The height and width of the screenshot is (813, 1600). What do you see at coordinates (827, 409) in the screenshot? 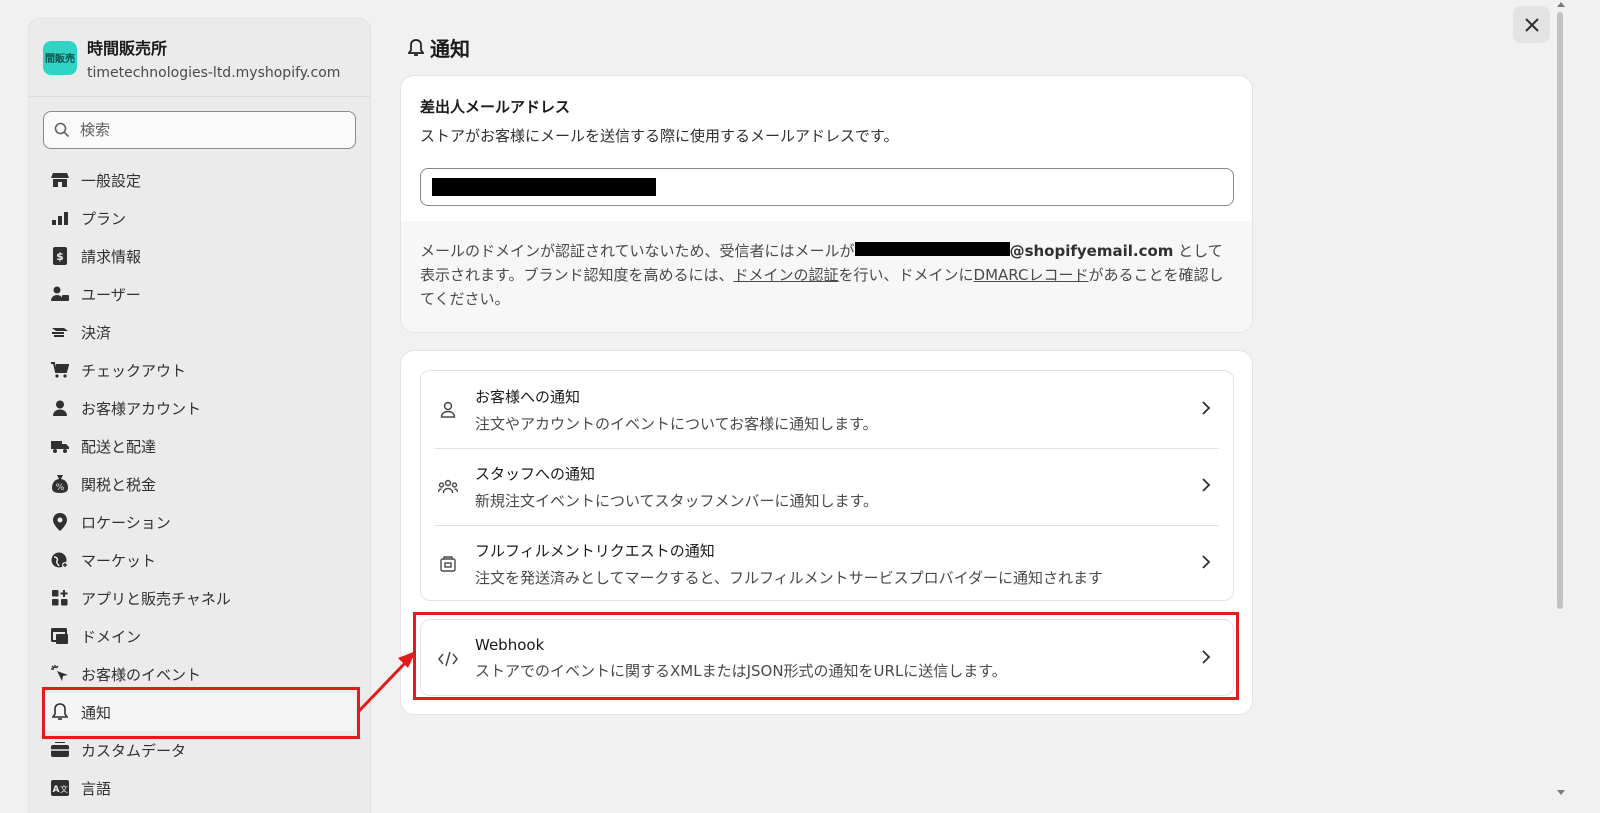
I see `customer-notifications-row: お客様への通知 注文やアカウントのイベントについてお客様に通知します。` at bounding box center [827, 409].